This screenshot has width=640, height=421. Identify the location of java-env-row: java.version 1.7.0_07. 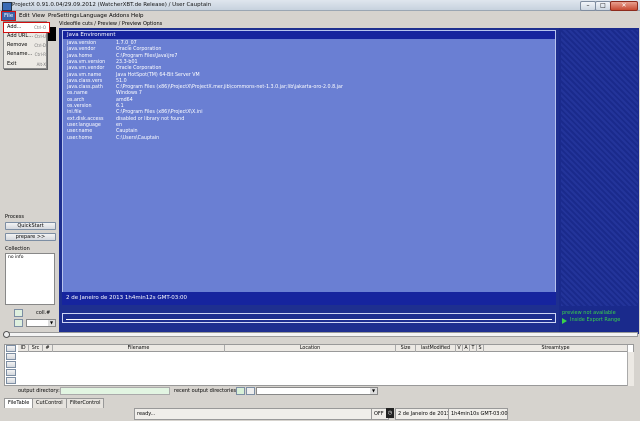
(102, 43).